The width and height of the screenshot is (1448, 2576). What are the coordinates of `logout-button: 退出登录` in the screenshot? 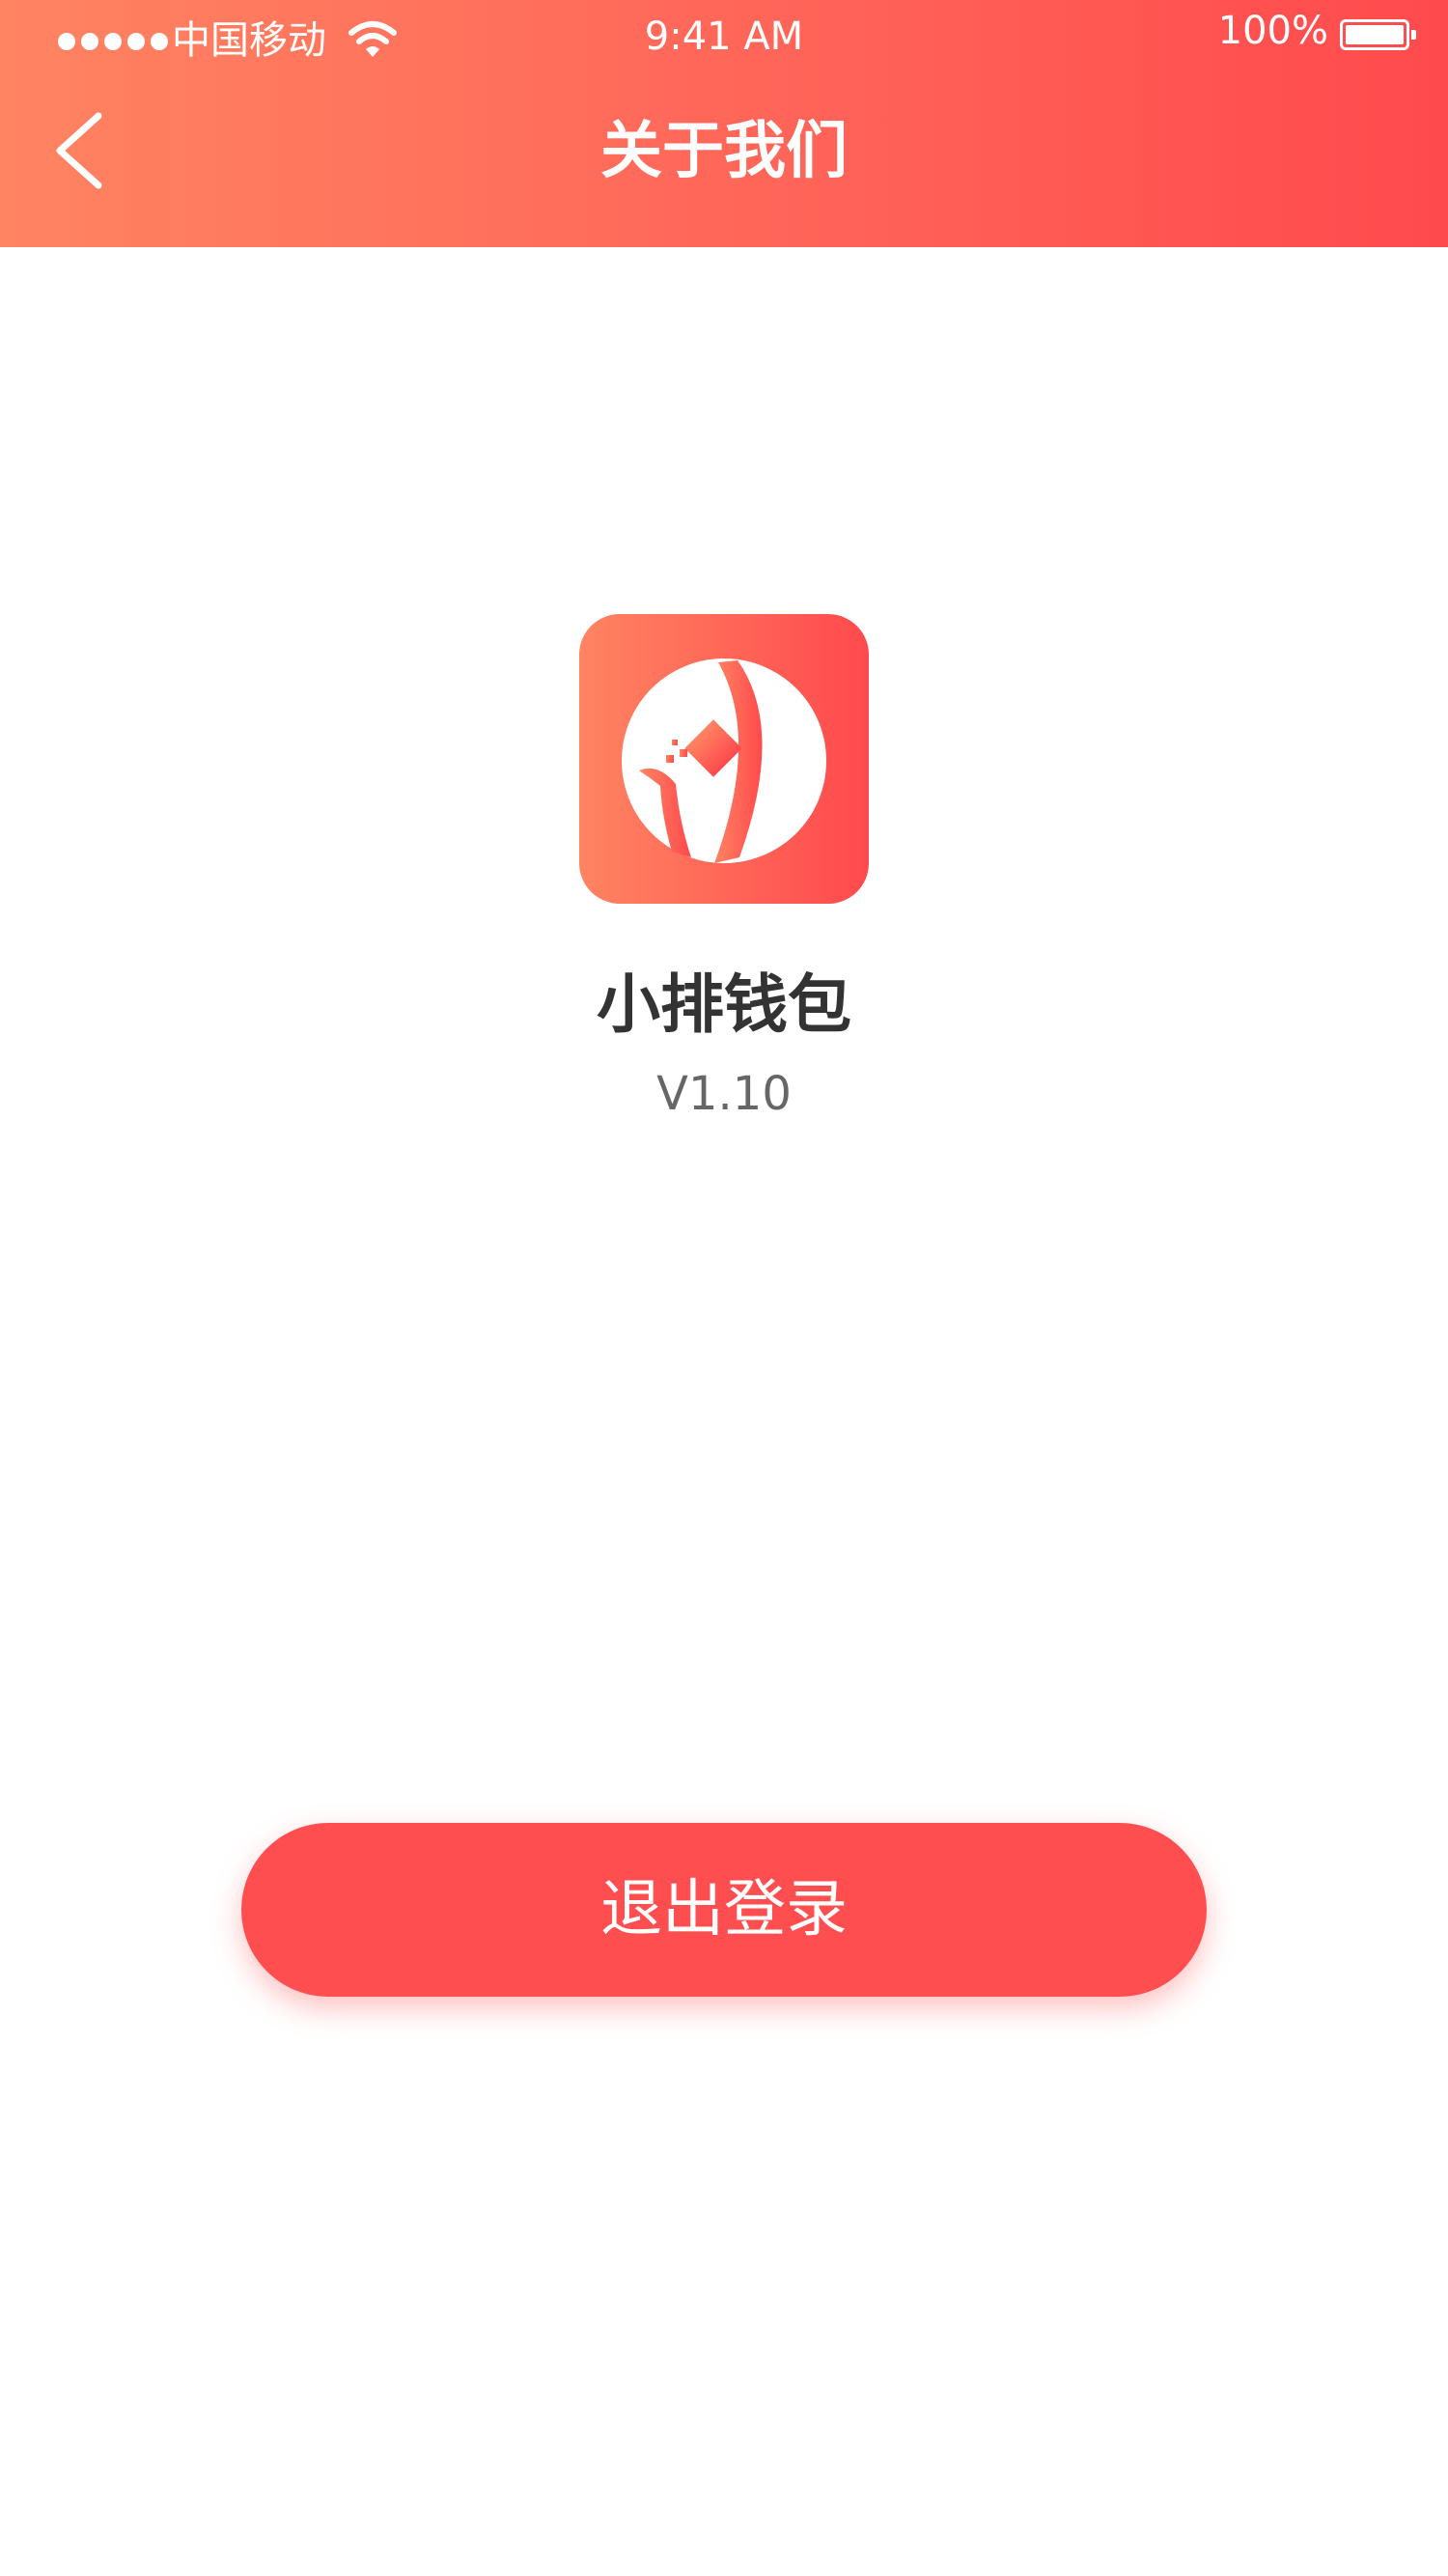 It's located at (724, 1910).